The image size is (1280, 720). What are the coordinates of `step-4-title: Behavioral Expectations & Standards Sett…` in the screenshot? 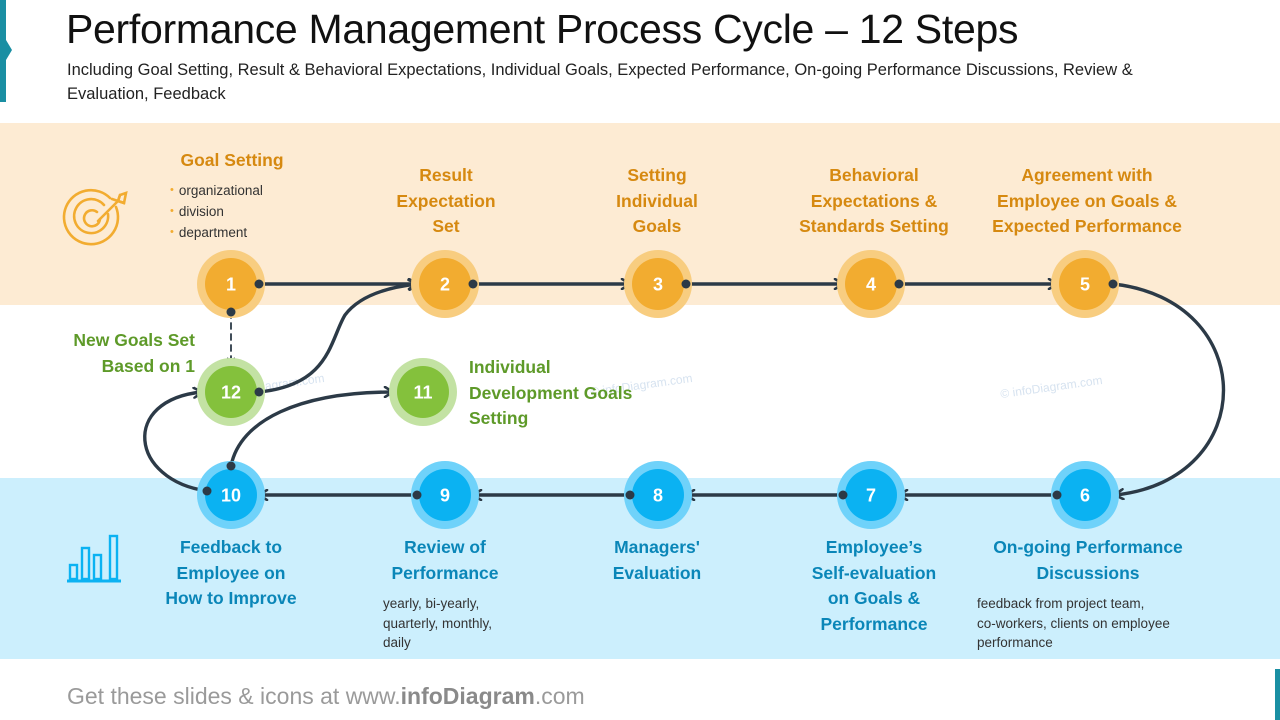 It's located at (874, 200).